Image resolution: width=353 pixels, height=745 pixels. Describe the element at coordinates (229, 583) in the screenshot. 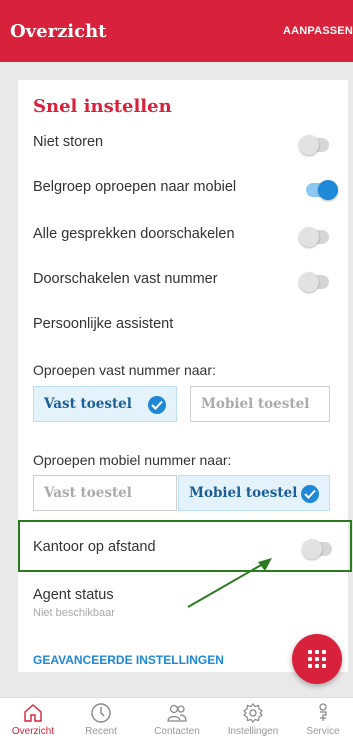

I see `annotation-arrow-icon` at that location.